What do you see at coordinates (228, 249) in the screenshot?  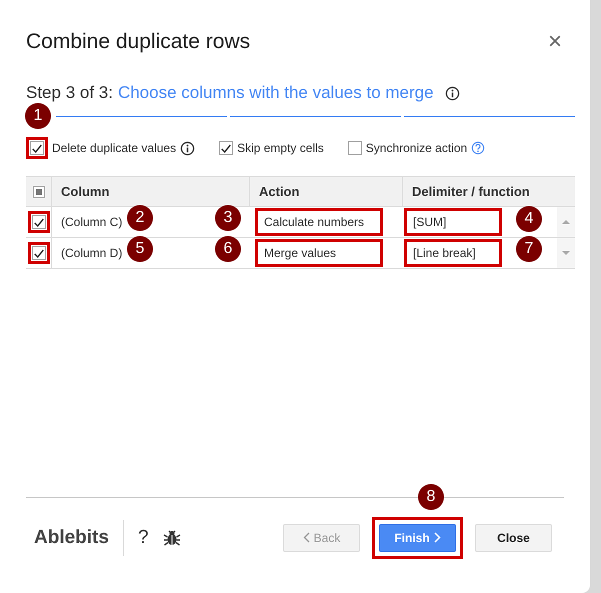 I see `step-marker: 6` at bounding box center [228, 249].